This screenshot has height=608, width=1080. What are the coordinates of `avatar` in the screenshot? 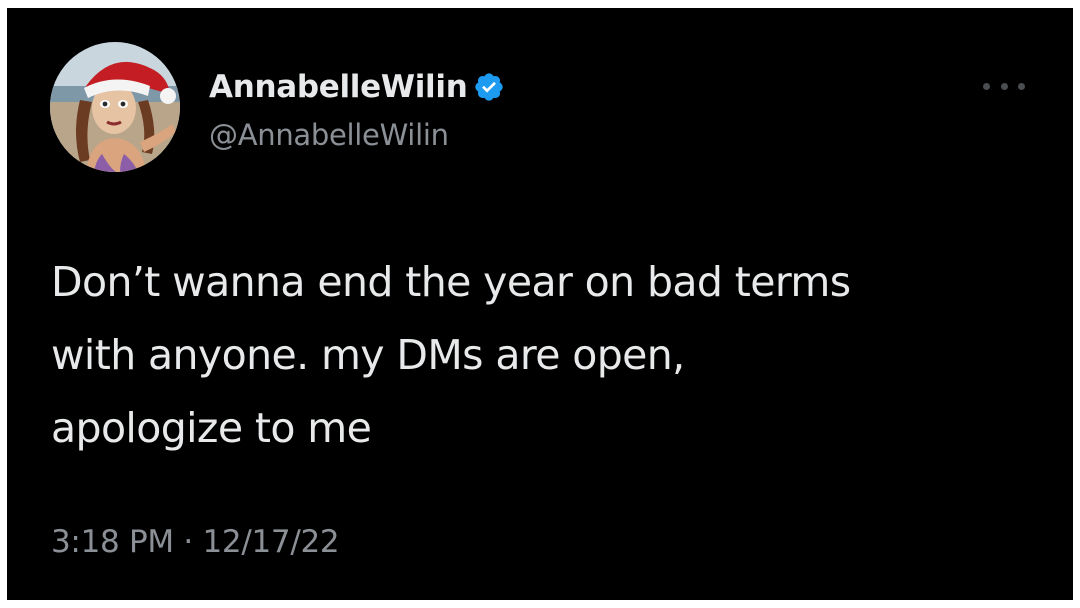 It's located at (115, 107).